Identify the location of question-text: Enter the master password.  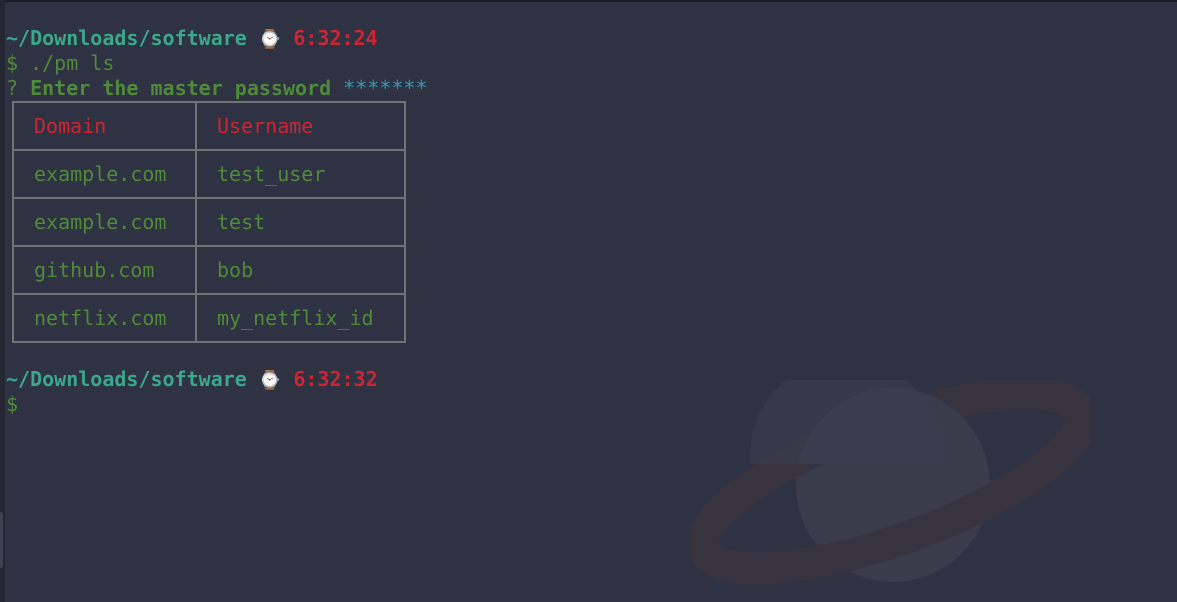
(181, 88).